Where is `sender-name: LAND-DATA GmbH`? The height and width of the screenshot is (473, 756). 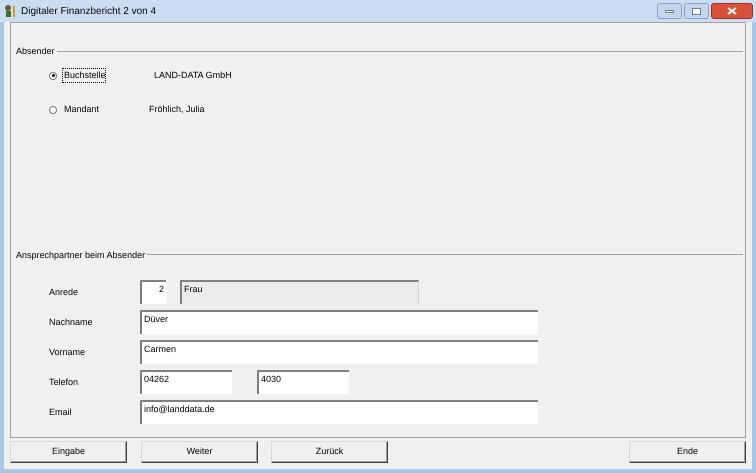
sender-name: LAND-DATA GmbH is located at coordinates (193, 75).